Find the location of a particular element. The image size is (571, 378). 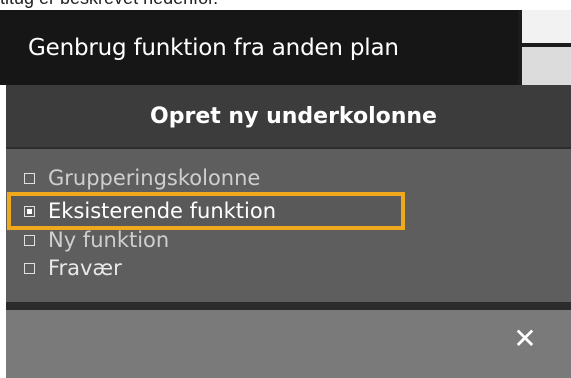

option-label: Fravær is located at coordinates (85, 268).